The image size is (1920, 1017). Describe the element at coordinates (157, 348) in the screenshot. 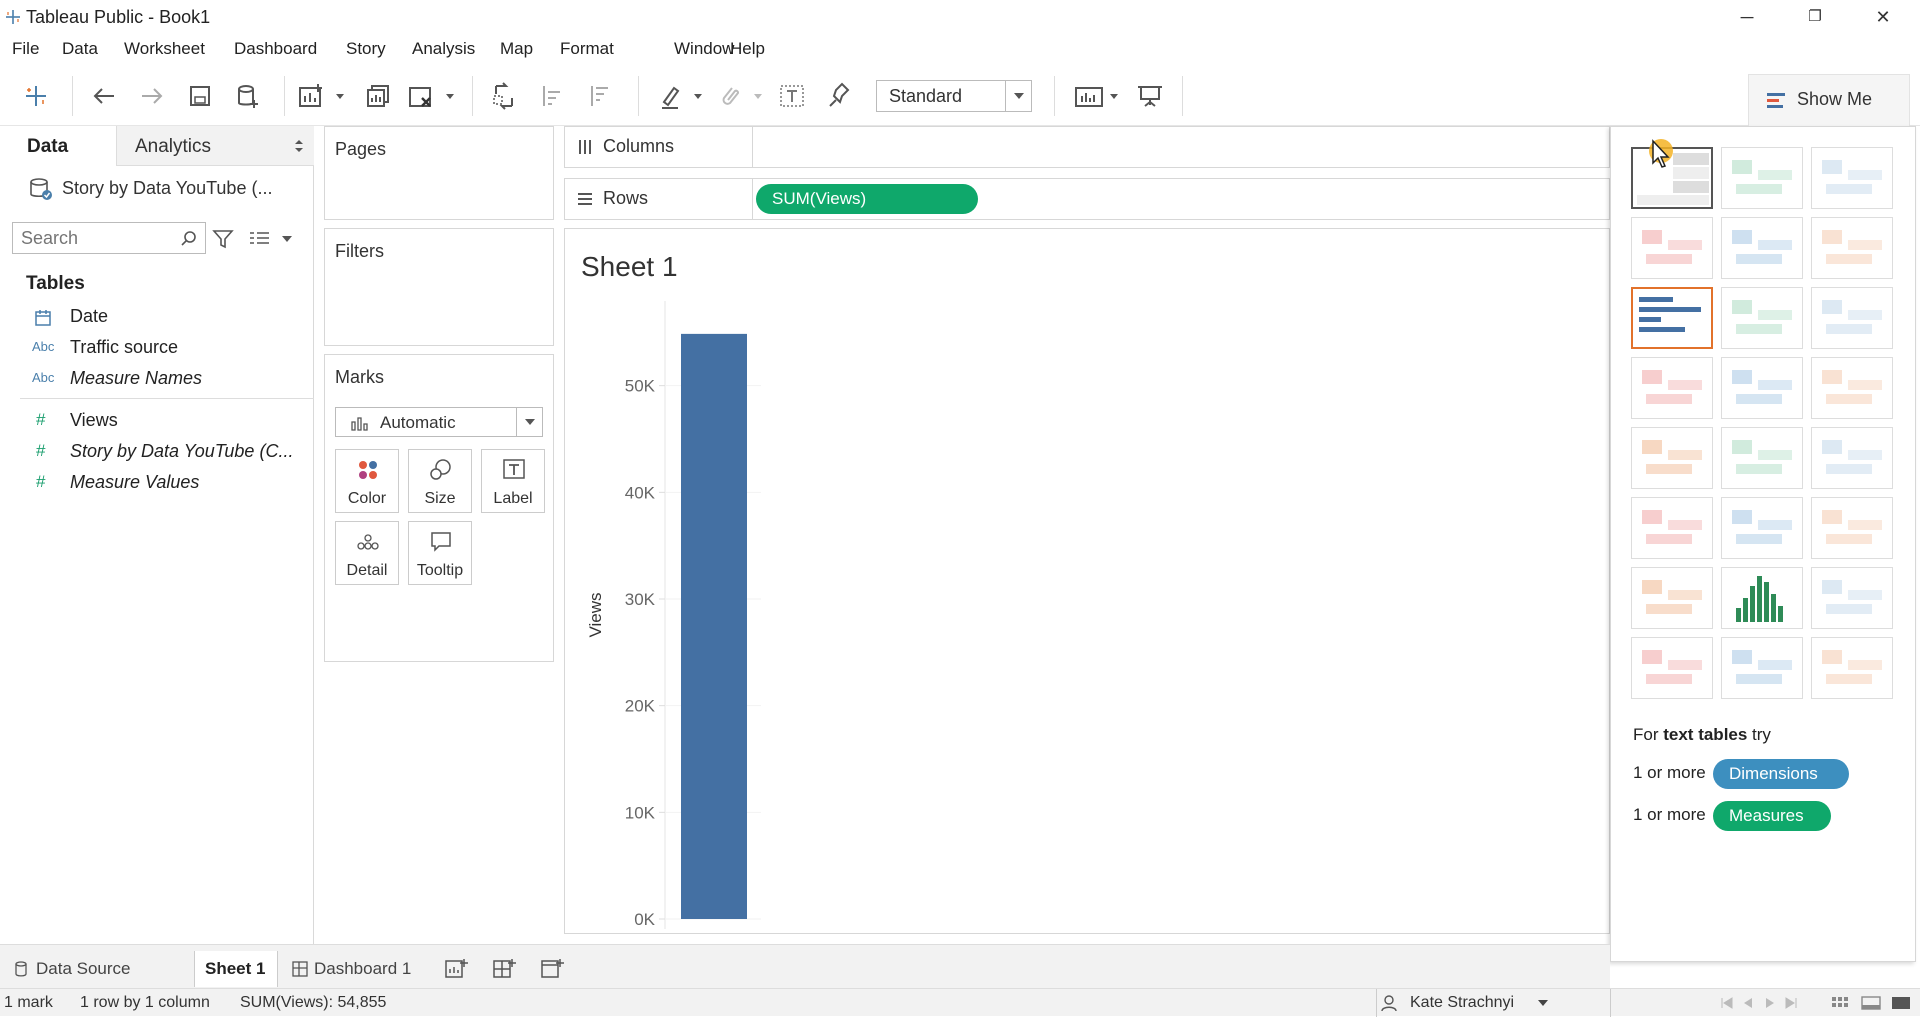

I see `field-traffic-source: Abc Traffic source` at that location.